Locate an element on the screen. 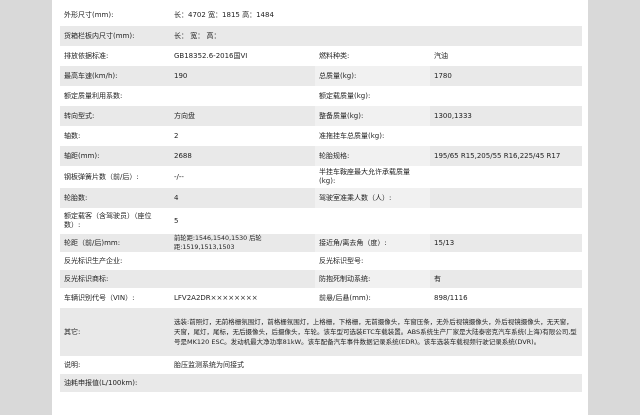 This screenshot has width=640, height=415. row-label: 额定载客（含驾驶员）（座位数）: is located at coordinates (108, 220).